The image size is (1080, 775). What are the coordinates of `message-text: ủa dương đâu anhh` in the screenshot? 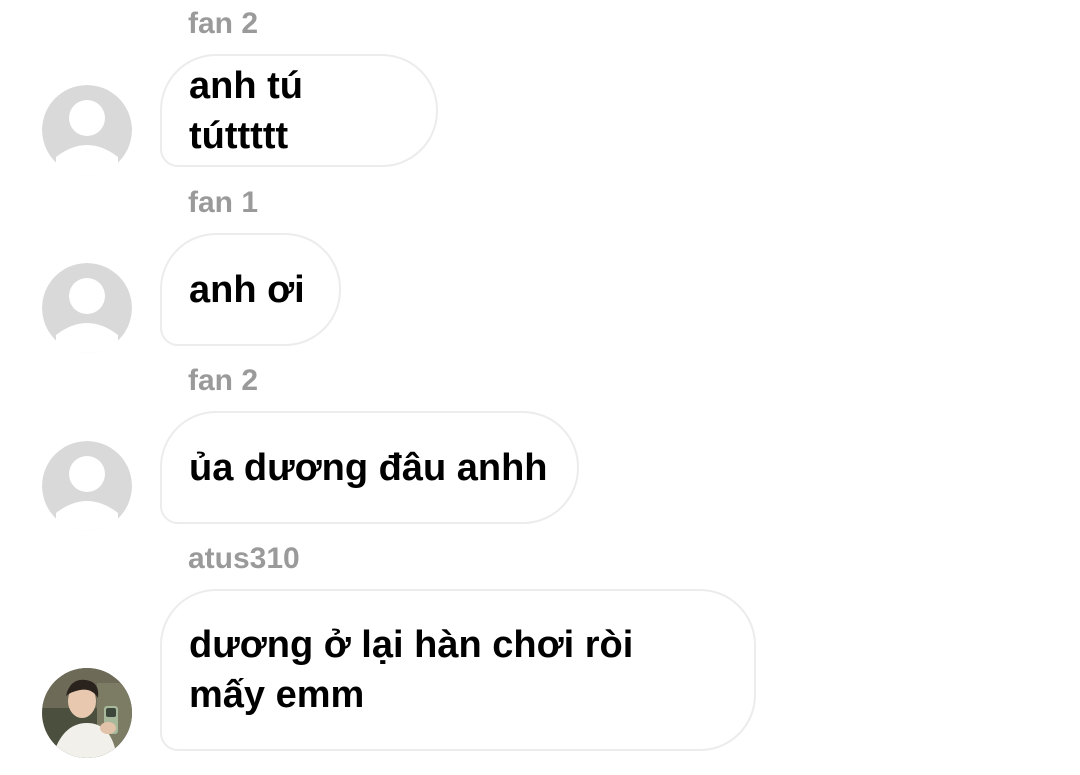 It's located at (368, 467).